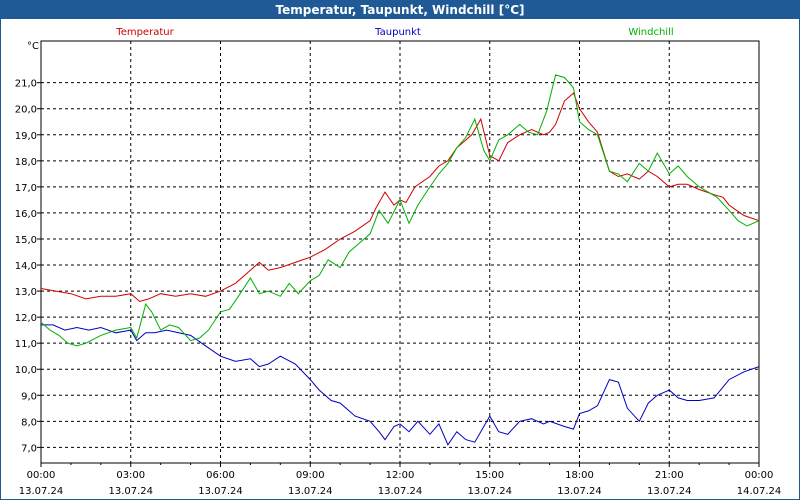  I want to click on legend-item-taupunkt: Taupunkt, so click(397, 32).